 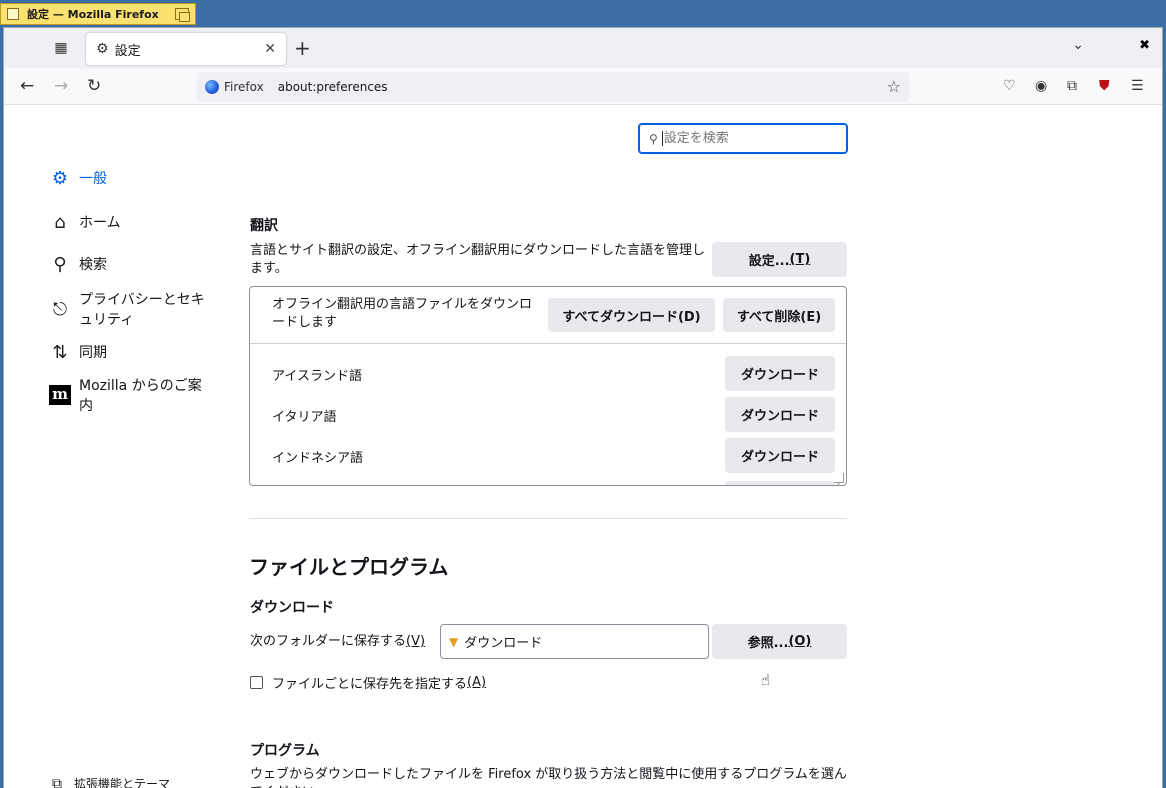 I want to click on firefox-logo-icon, so click(x=212, y=87).